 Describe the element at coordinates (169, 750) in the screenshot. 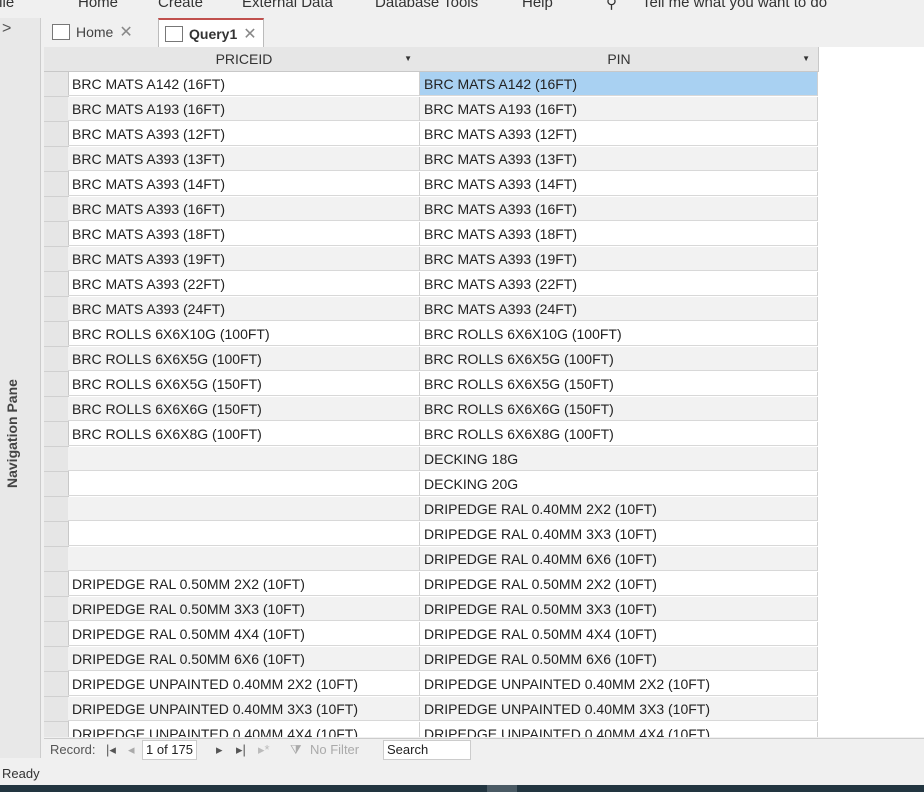

I see `current-record-input: 1 of 175` at that location.